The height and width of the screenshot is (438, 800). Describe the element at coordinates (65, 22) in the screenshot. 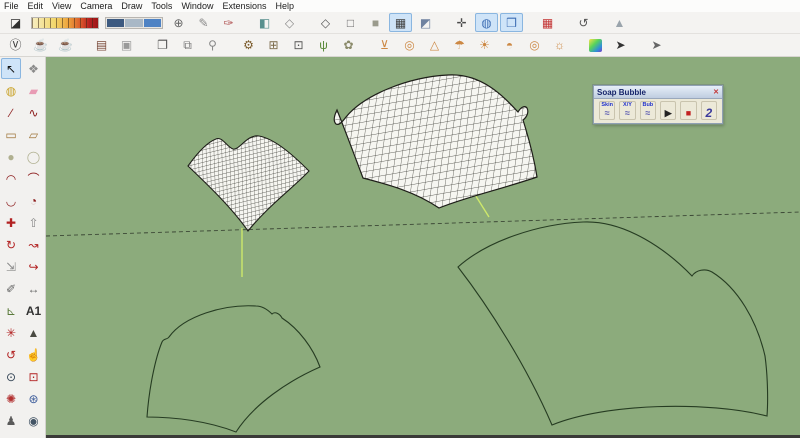

I see `color-range-strip` at that location.